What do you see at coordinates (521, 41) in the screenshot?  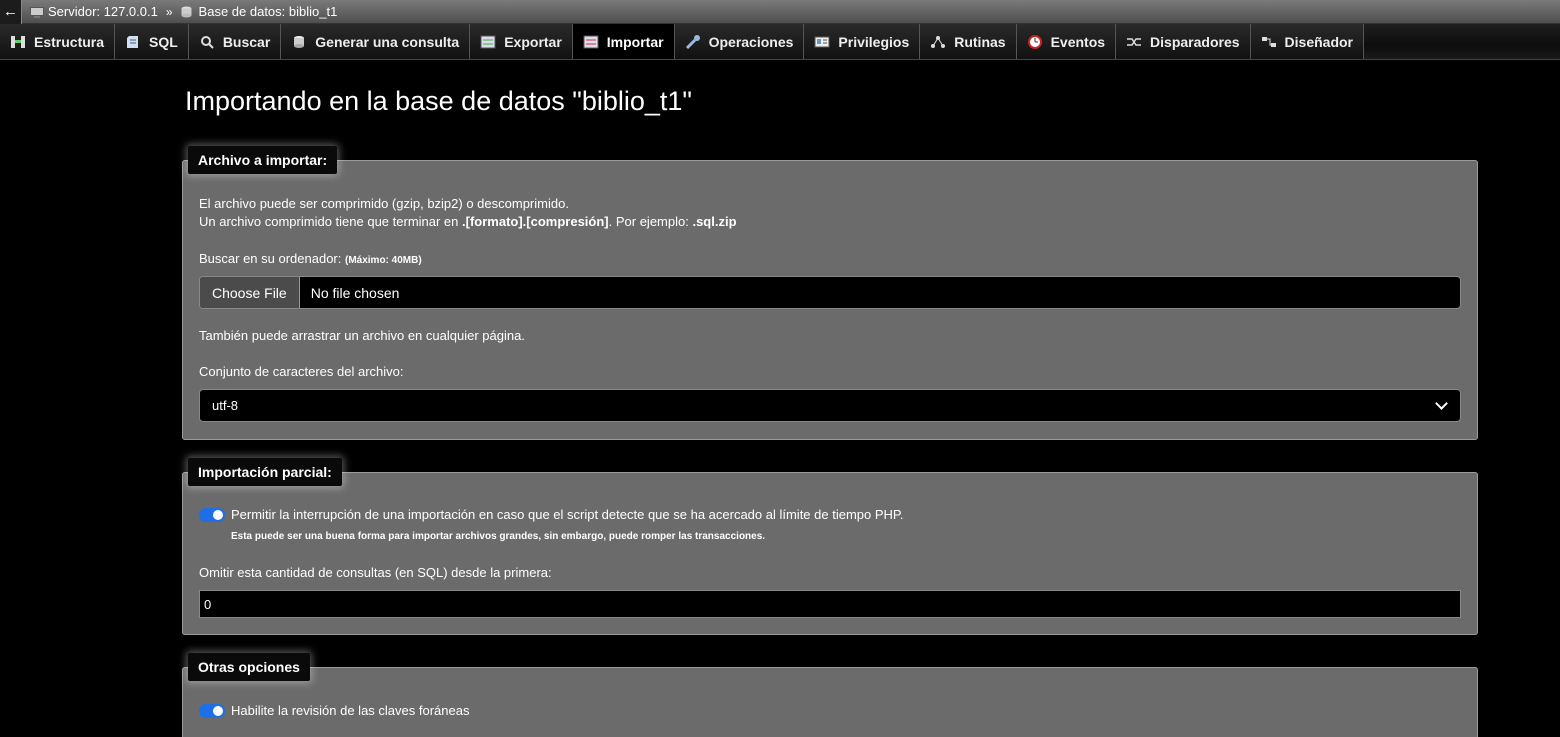 I see `tab-exportar: Exportar` at bounding box center [521, 41].